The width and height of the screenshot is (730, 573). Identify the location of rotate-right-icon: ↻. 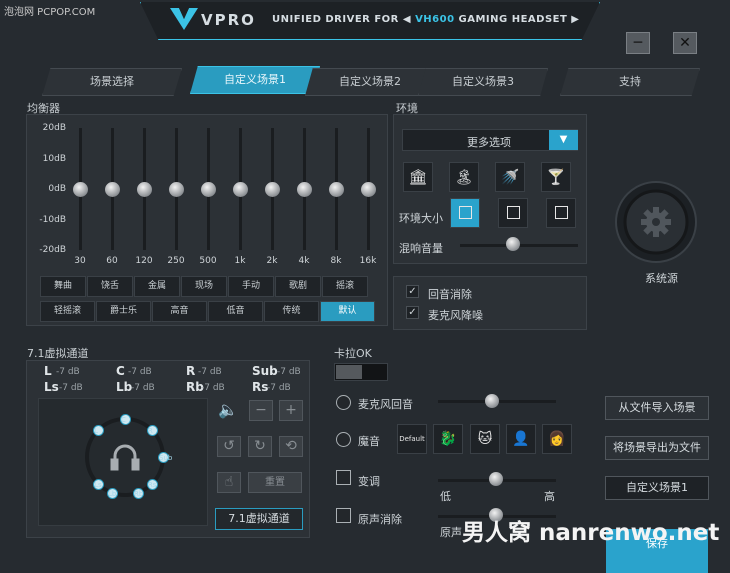
(260, 446).